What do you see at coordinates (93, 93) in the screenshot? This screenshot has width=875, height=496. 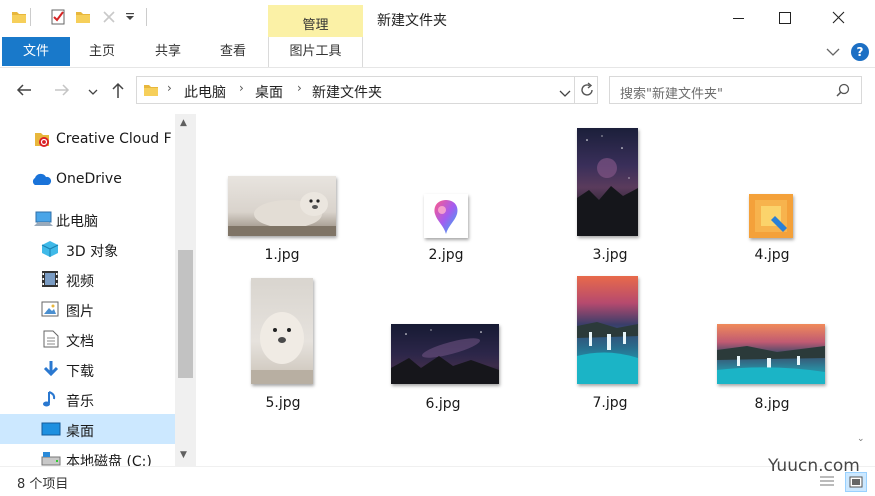 I see `recent-locations-icon` at bounding box center [93, 93].